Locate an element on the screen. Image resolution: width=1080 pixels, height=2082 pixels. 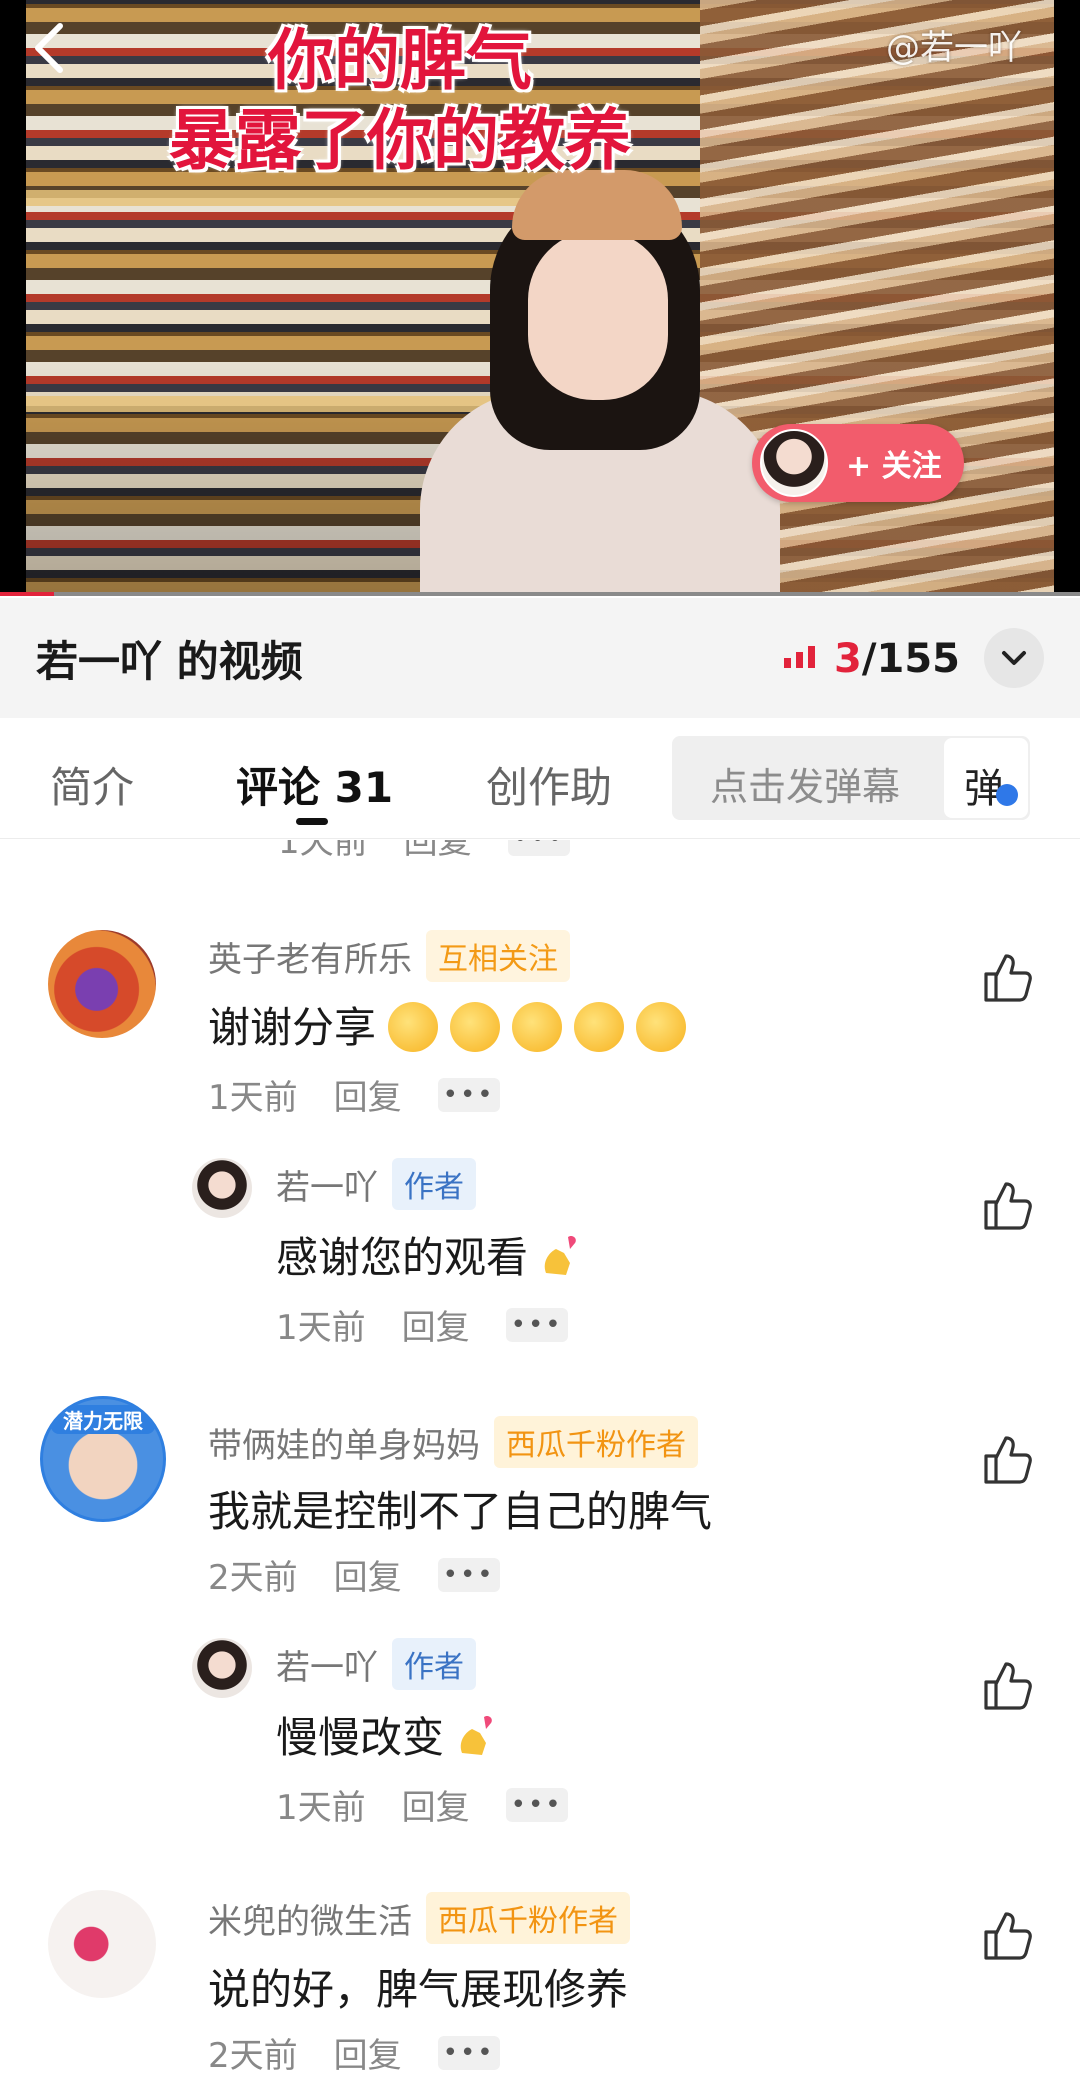
expand-collection-button is located at coordinates (1014, 658).